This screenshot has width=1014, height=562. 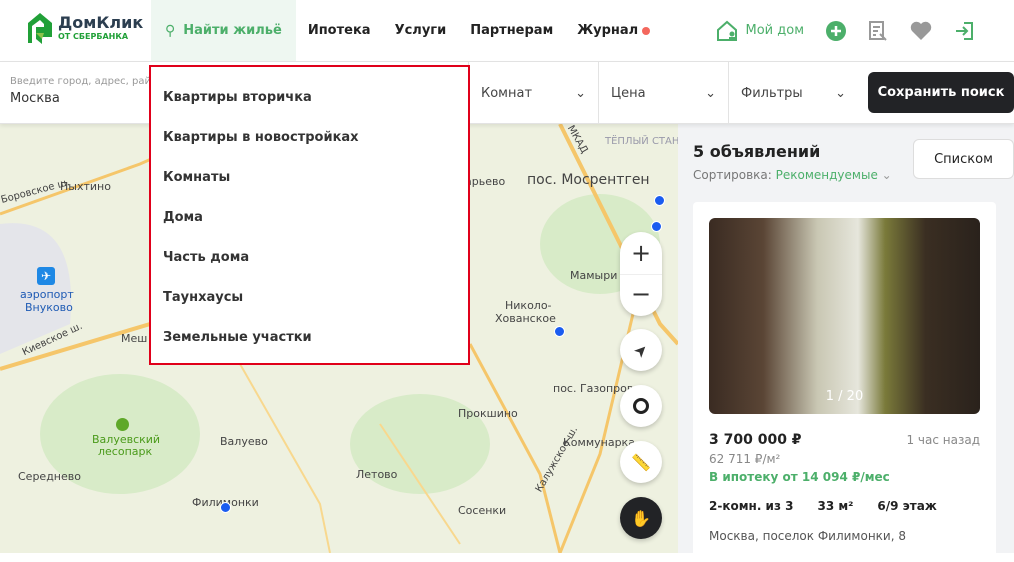 What do you see at coordinates (594, 275) in the screenshot?
I see `map-label: Мамыри` at bounding box center [594, 275].